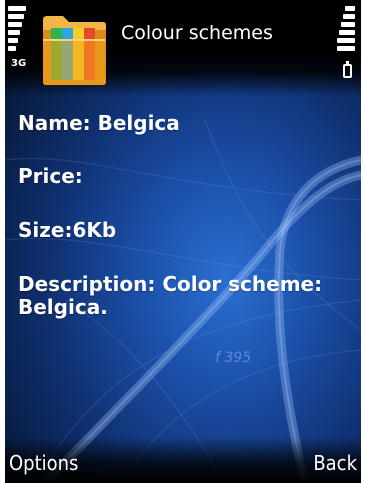  Describe the element at coordinates (347, 69) in the screenshot. I see `battery-icon` at that location.